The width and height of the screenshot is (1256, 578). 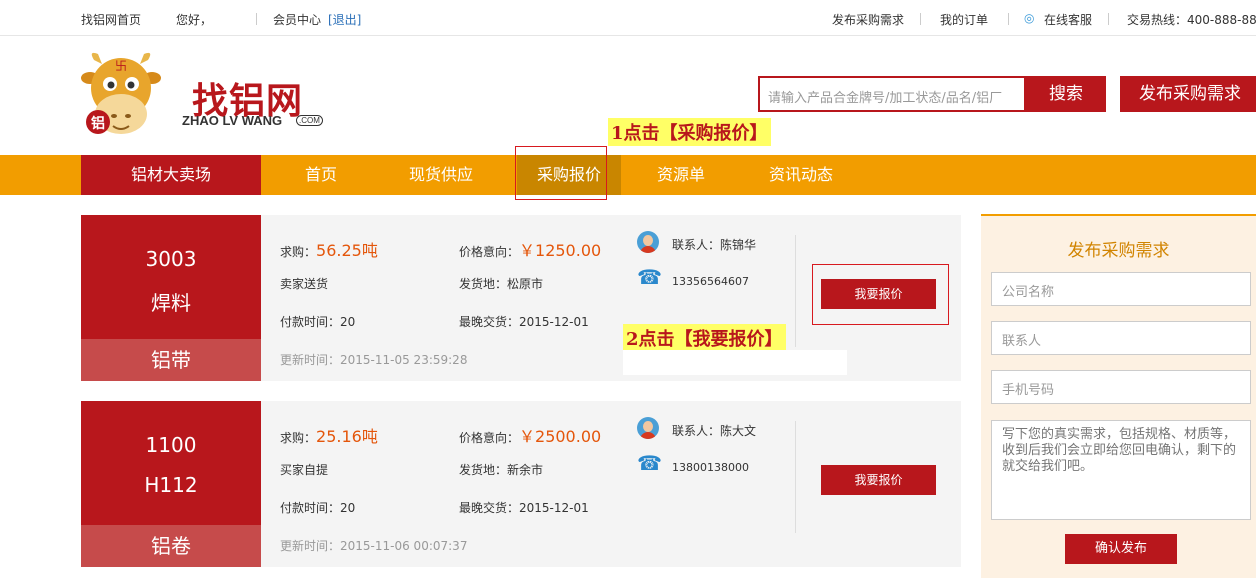 What do you see at coordinates (121, 66) in the screenshot?
I see `svg-text: 卐` at bounding box center [121, 66].